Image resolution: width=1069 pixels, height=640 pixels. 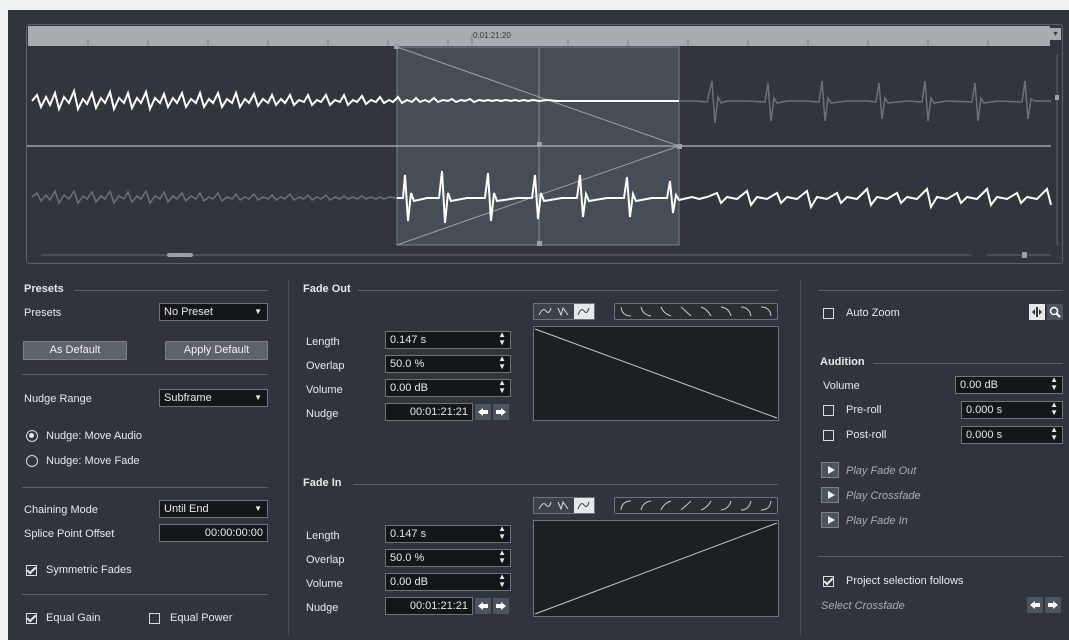 I want to click on preroll-checkbox, so click(x=828, y=410).